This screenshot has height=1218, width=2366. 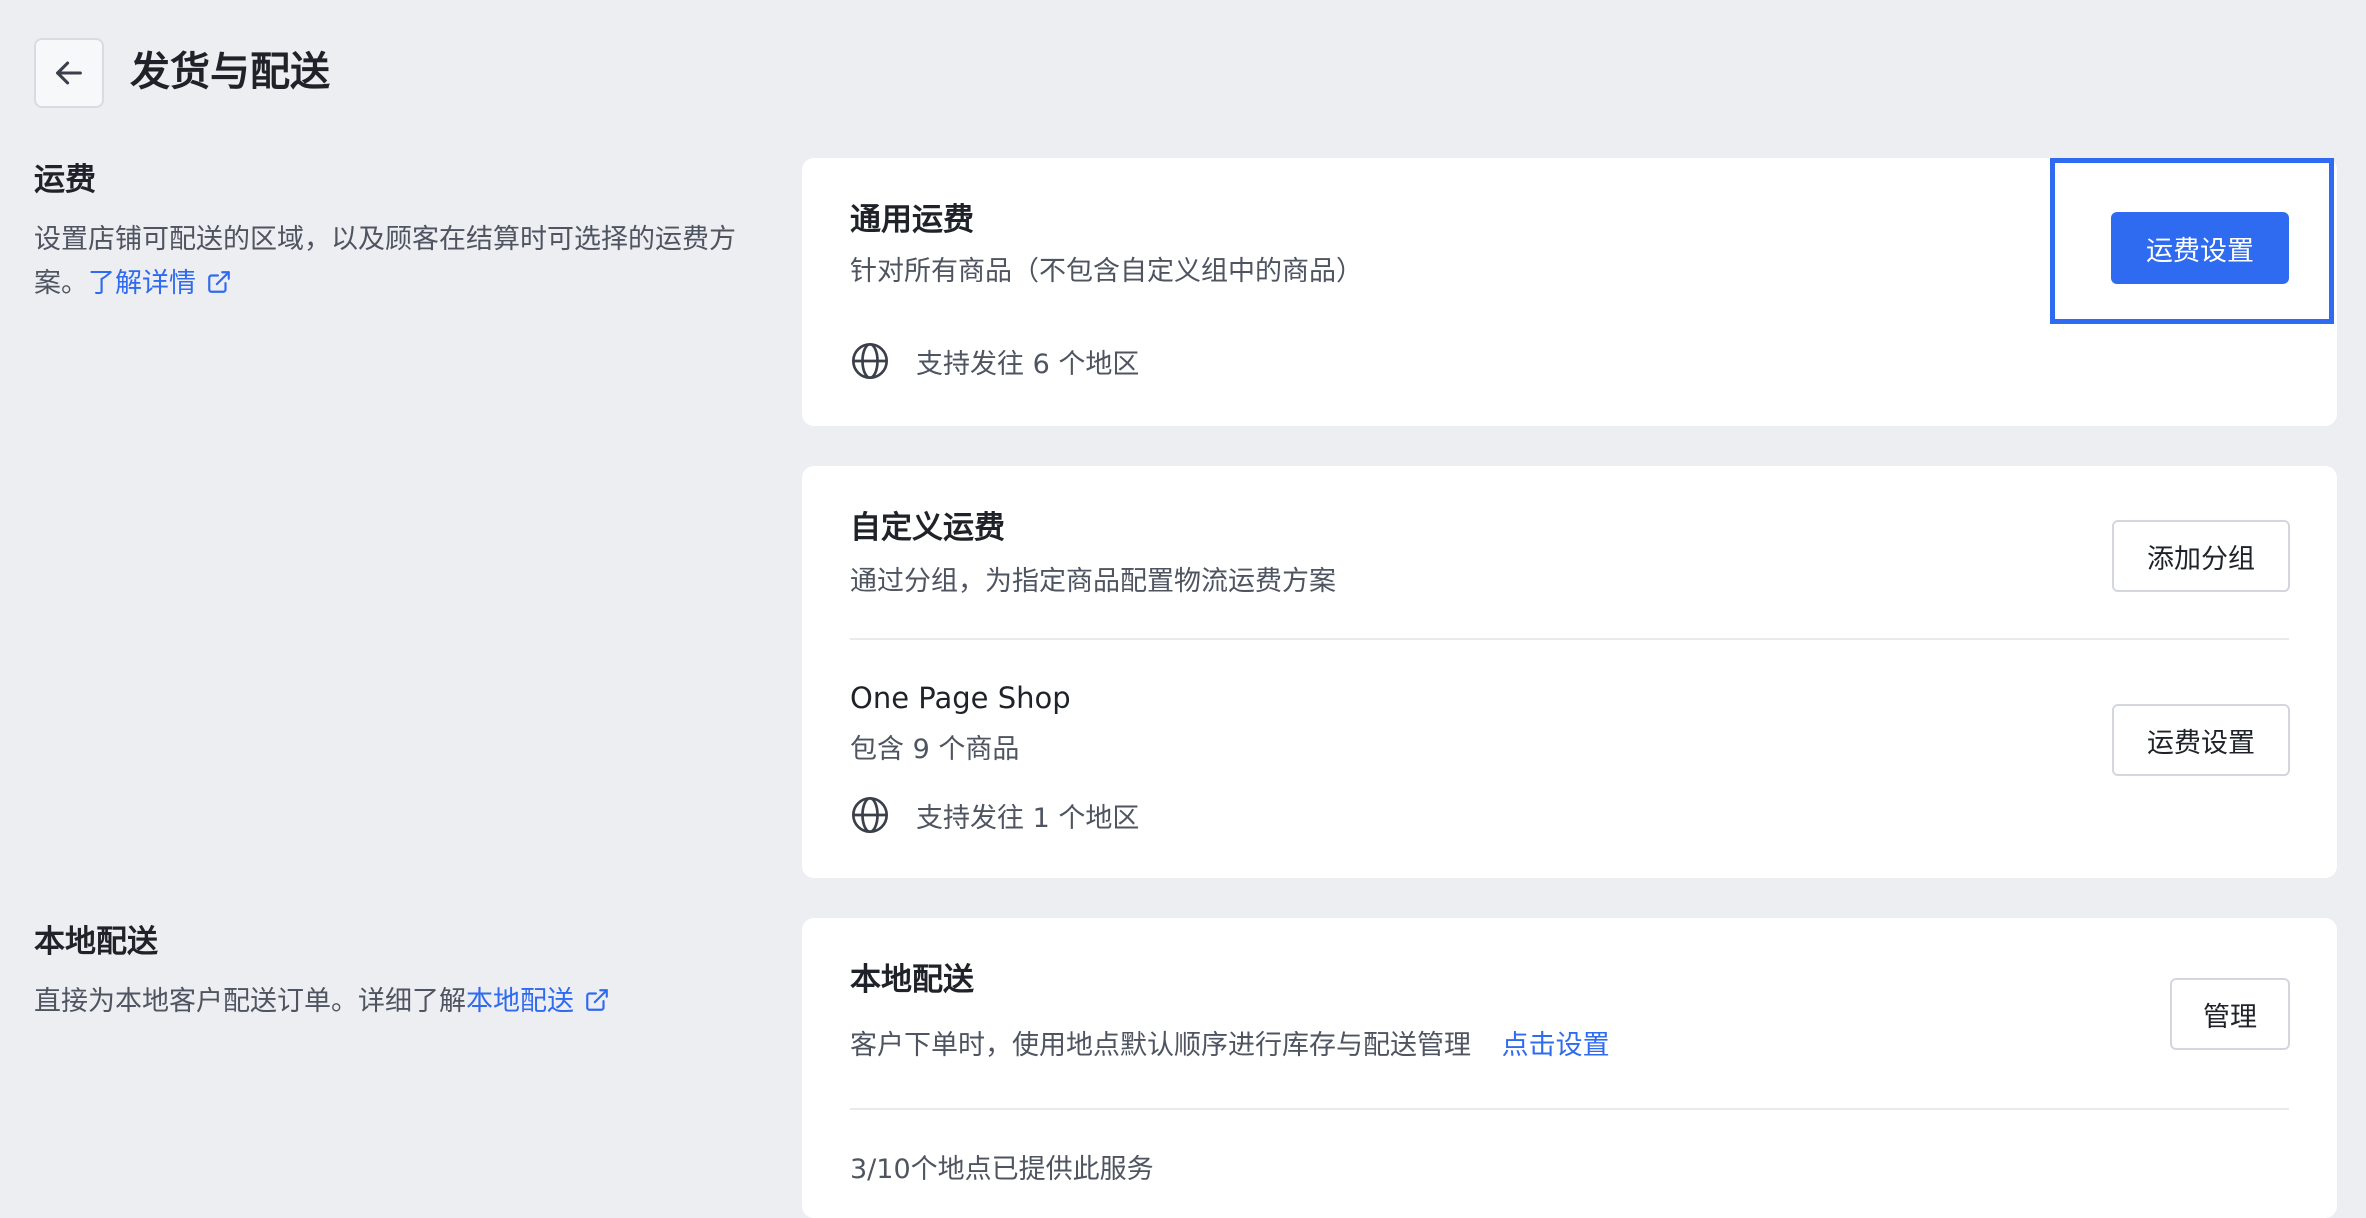 What do you see at coordinates (142, 283) in the screenshot?
I see `learn-more-link-label: 了解详情` at bounding box center [142, 283].